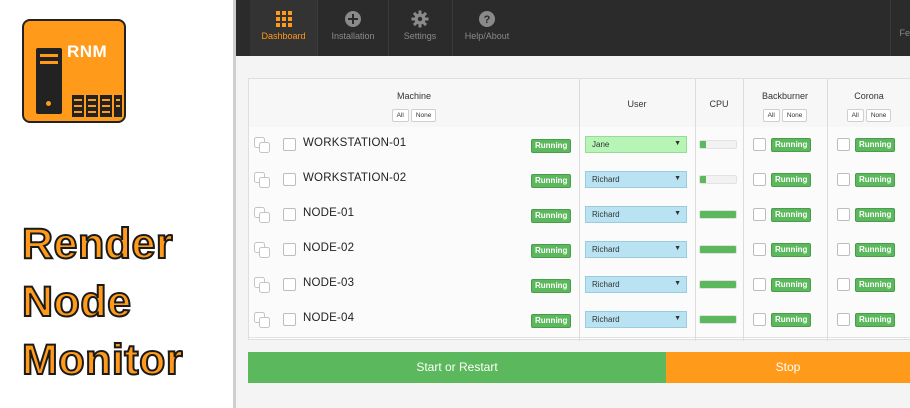 This screenshot has width=910, height=408. Describe the element at coordinates (329, 248) in the screenshot. I see `machine-name: NODE-02` at that location.